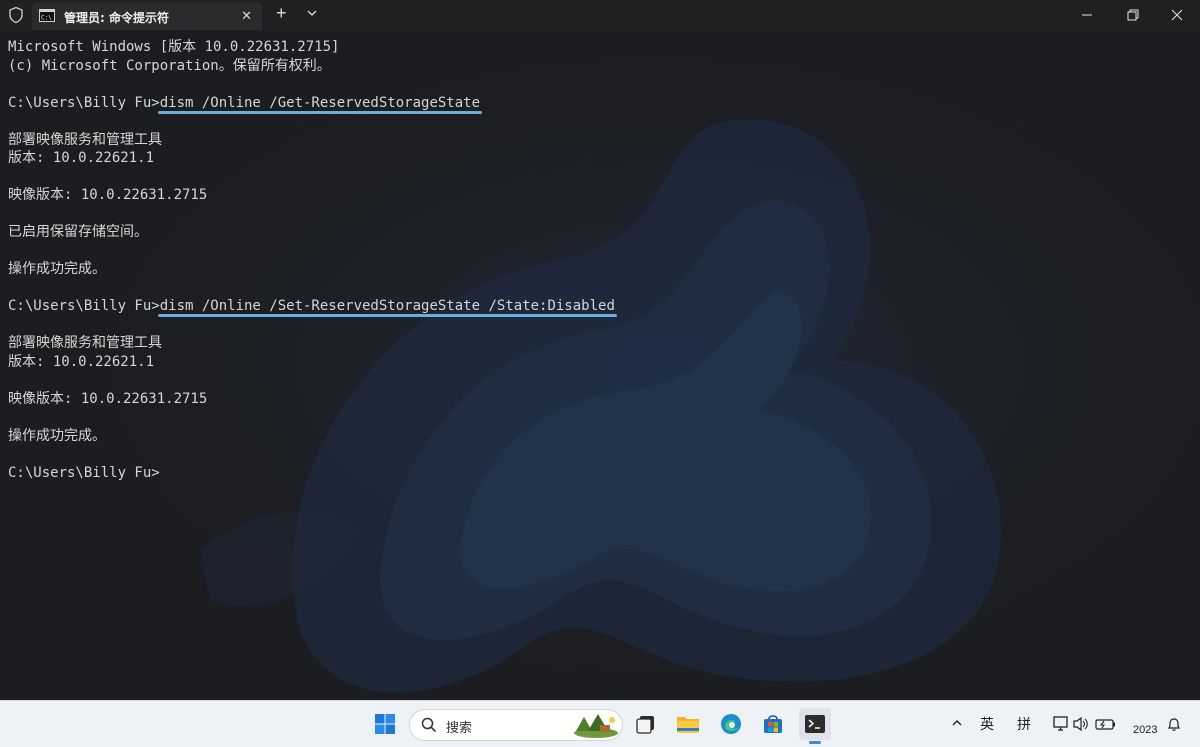 This screenshot has height=747, width=1200. Describe the element at coordinates (987, 724) in the screenshot. I see `input-language-indicator: 英` at that location.